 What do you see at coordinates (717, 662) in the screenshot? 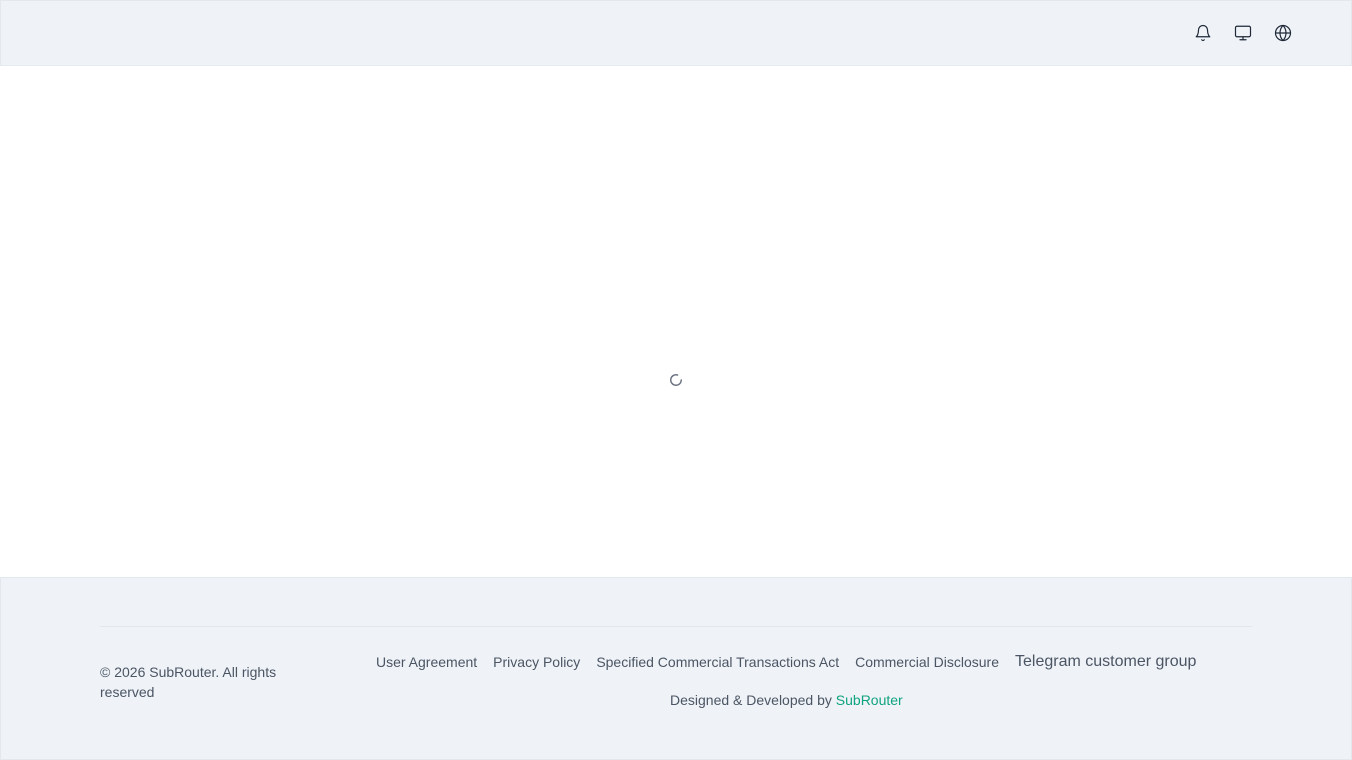
I see `commercial-transactions-act-link: Specified Commercial Transactions Act` at bounding box center [717, 662].